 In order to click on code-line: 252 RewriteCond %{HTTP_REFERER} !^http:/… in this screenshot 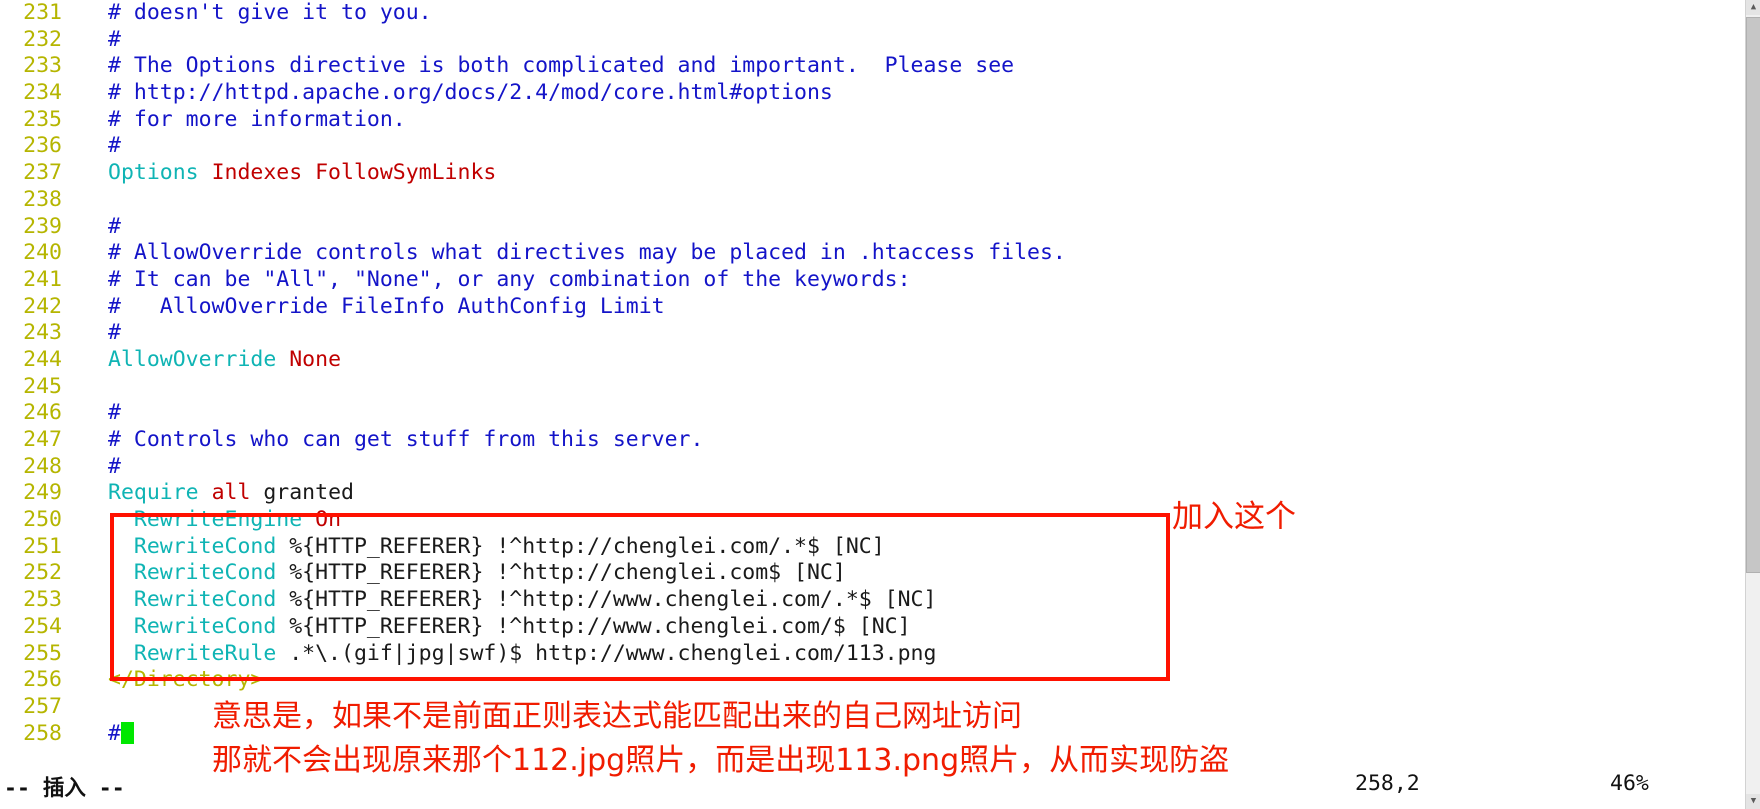, I will do `click(872, 573)`.